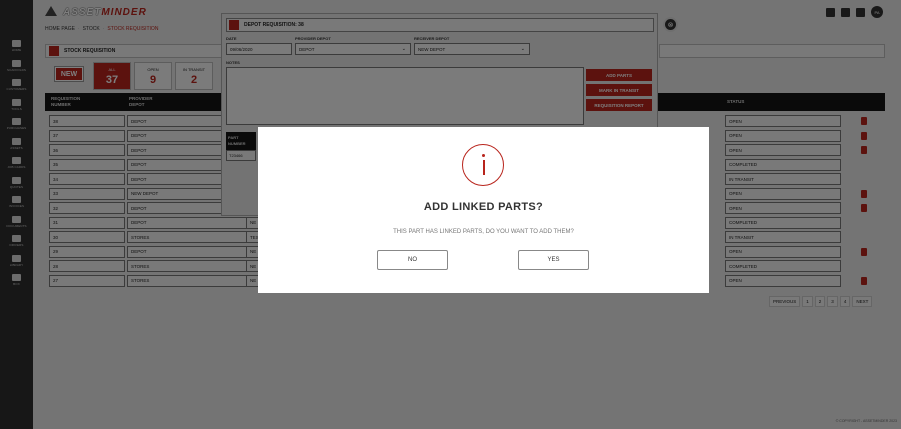 This screenshot has height=429, width=901. Describe the element at coordinates (483, 207) in the screenshot. I see `dialog-title: ADD LINKED PARTS?` at that location.